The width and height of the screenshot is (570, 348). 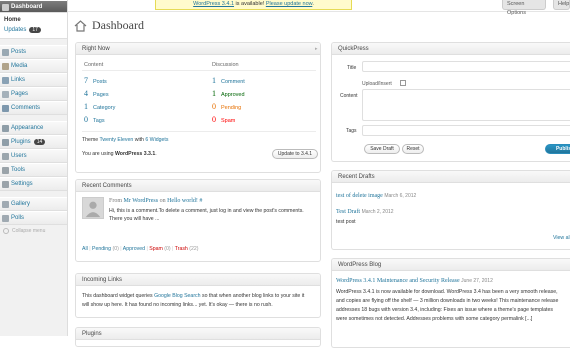 What do you see at coordinates (5, 142) in the screenshot?
I see `plug-icon` at bounding box center [5, 142].